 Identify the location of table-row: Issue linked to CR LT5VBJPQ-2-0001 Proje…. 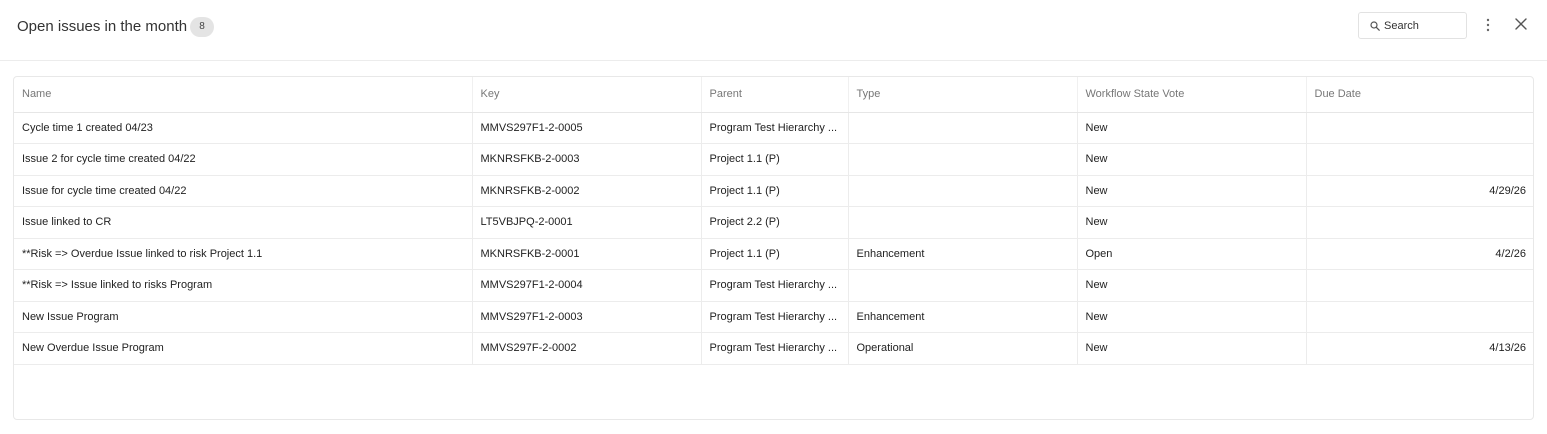
(773, 222).